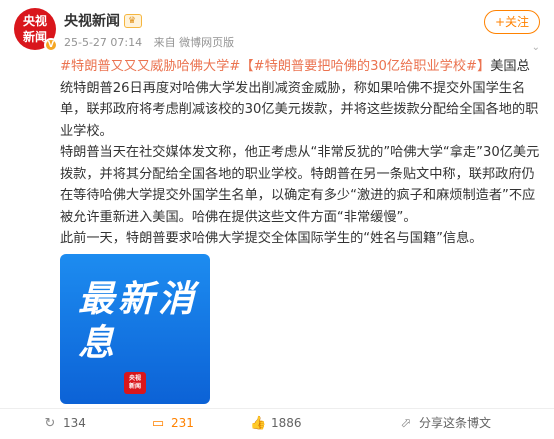  Describe the element at coordinates (406, 423) in the screenshot. I see `share-icon: ⬀` at that location.